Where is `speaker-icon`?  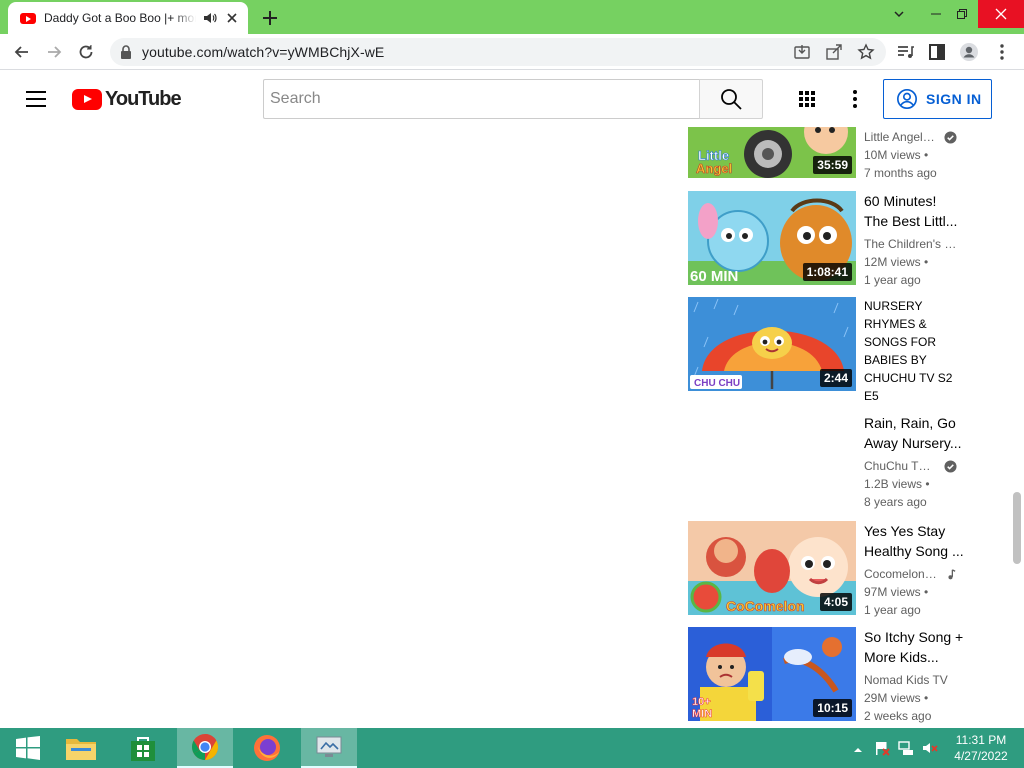 speaker-icon is located at coordinates (210, 18).